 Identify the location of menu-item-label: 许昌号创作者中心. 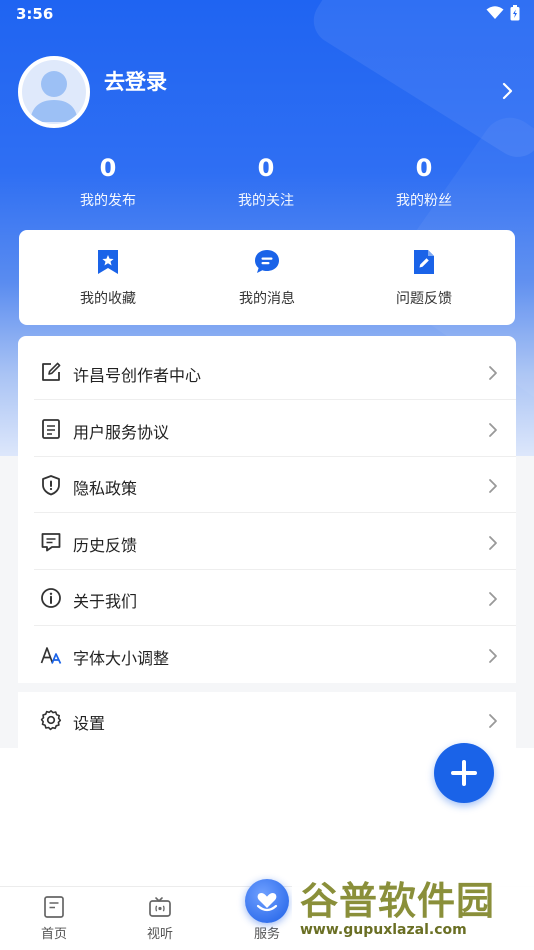
(137, 375).